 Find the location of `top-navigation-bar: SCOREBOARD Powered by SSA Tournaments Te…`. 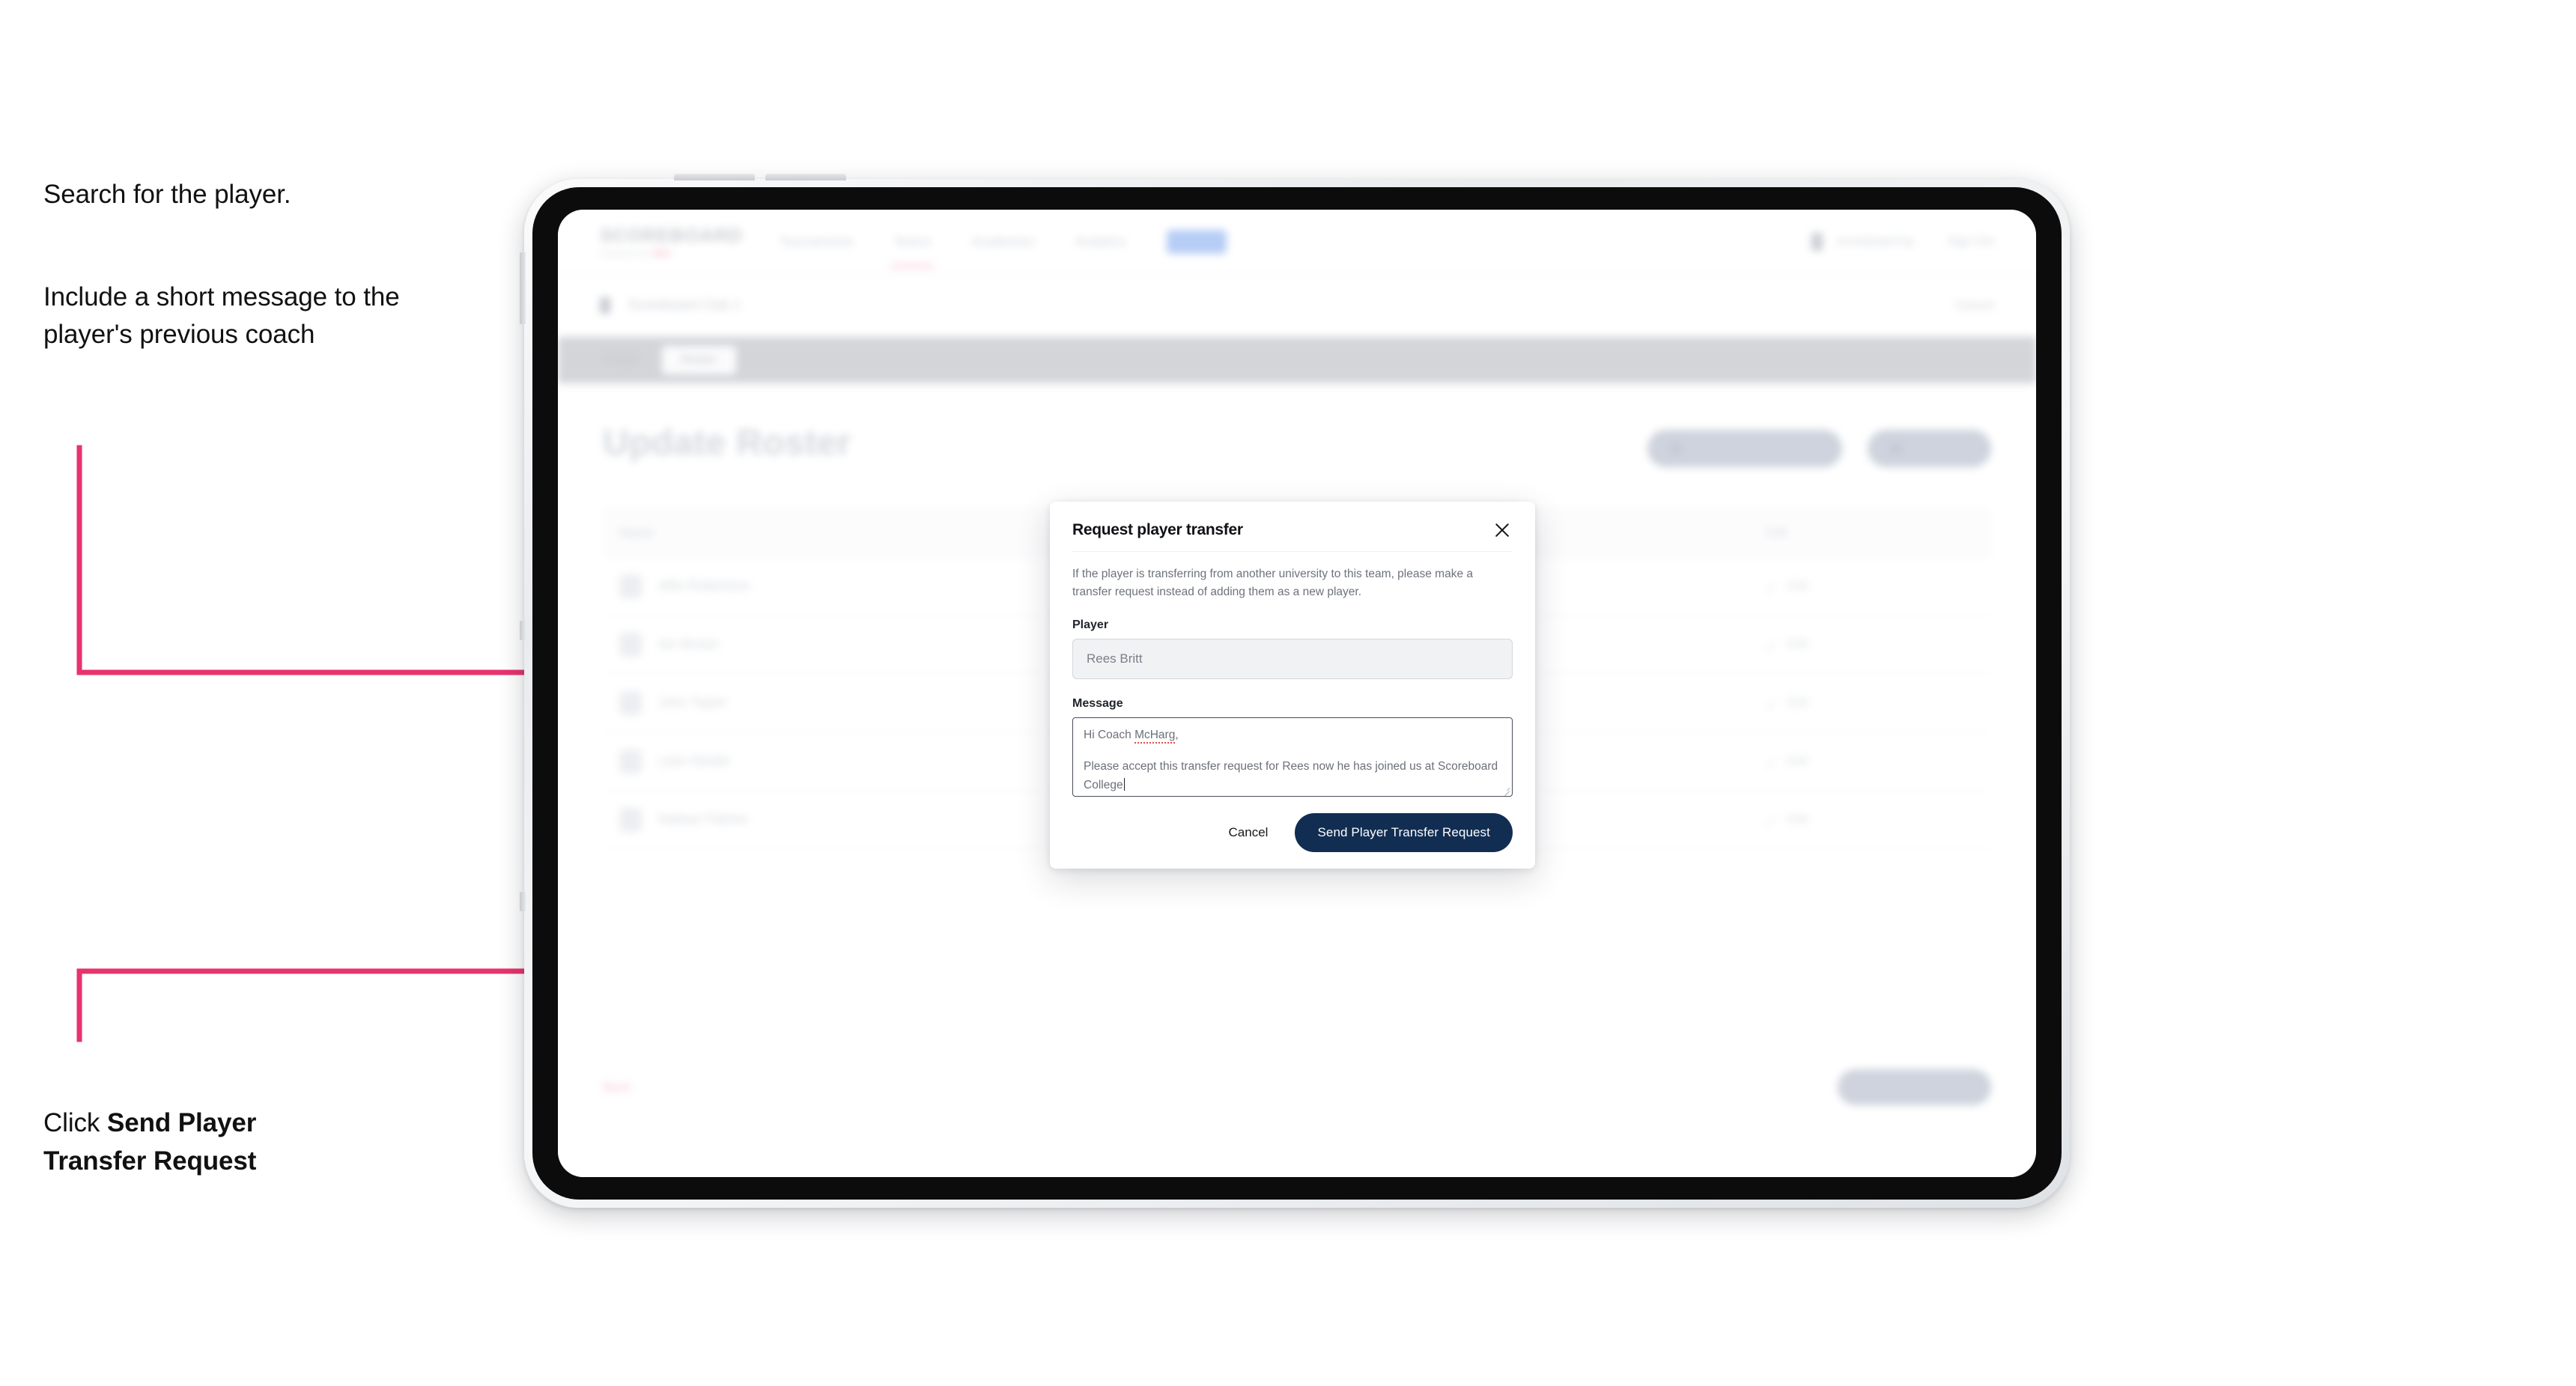

top-navigation-bar: SCOREBOARD Powered by SSA Tournaments Te… is located at coordinates (1297, 242).